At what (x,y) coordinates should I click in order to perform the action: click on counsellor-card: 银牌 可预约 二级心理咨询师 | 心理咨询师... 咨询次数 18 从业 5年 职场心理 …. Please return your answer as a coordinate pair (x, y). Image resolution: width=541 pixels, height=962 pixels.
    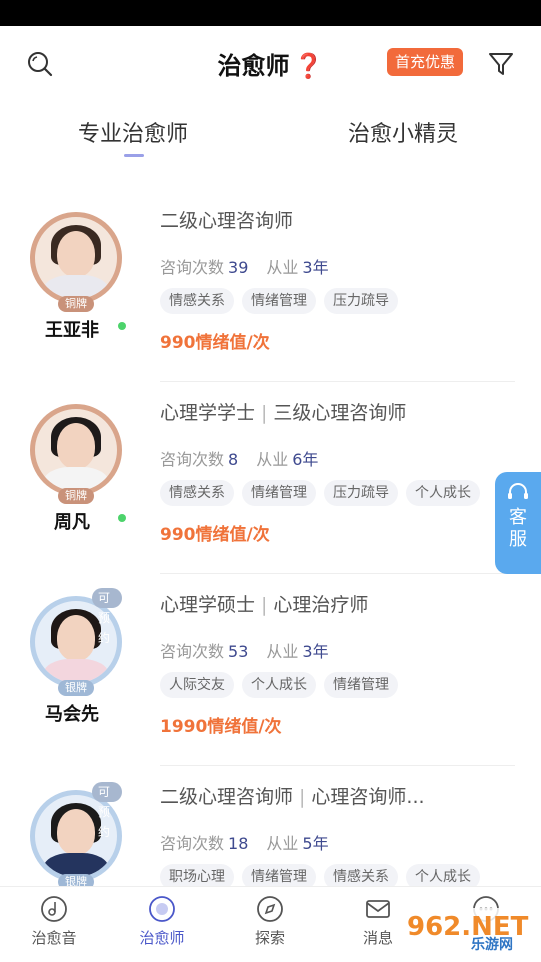
    Looking at the image, I should click on (270, 826).